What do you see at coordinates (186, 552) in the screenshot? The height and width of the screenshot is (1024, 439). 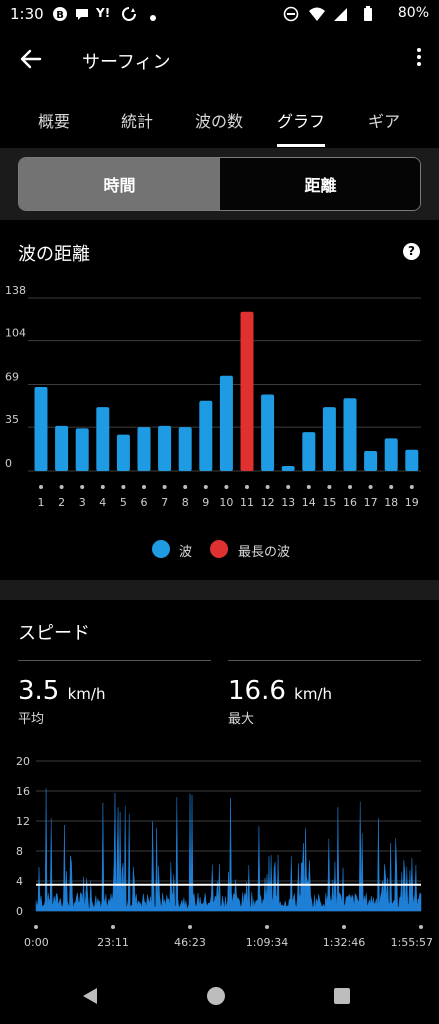 I see `legend-wave-label: 波` at bounding box center [186, 552].